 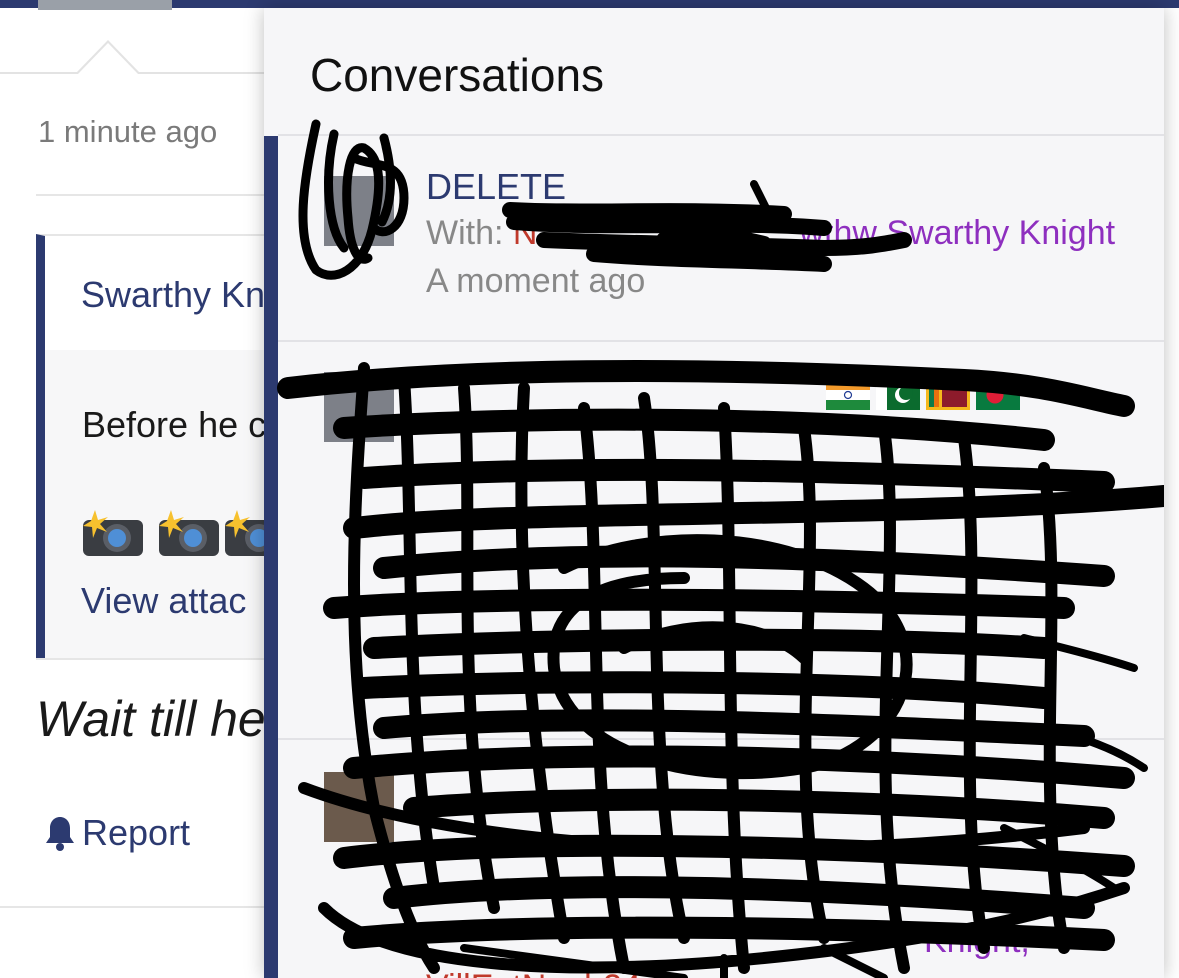 What do you see at coordinates (173, 424) in the screenshot?
I see `quote-text: Before he c` at bounding box center [173, 424].